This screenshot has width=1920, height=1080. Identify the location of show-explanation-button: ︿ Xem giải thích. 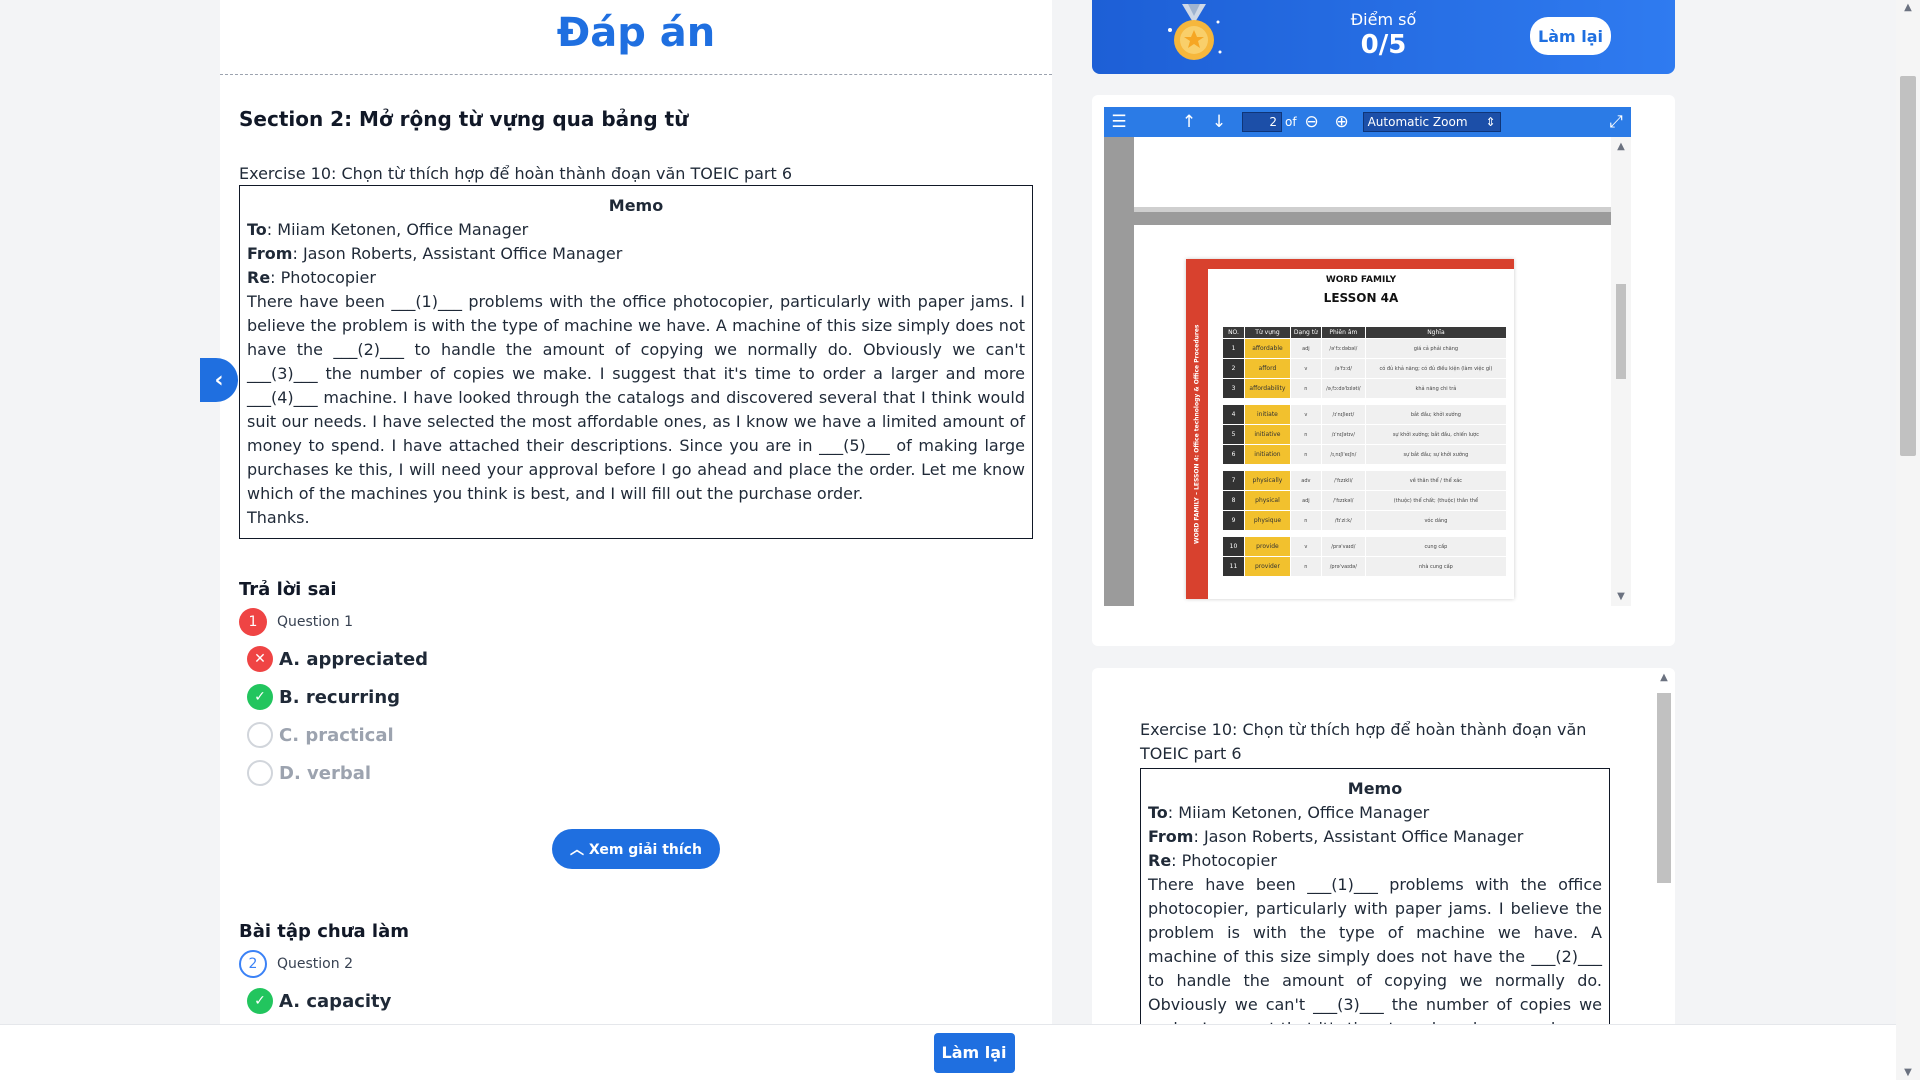
(636, 849).